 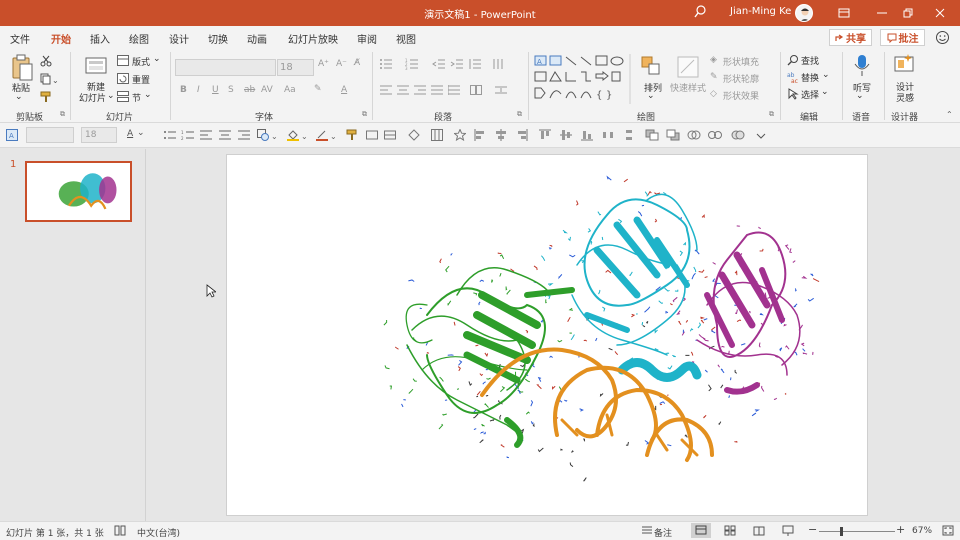 What do you see at coordinates (922, 531) in the screenshot?
I see `zoom-level: 67%` at bounding box center [922, 531].